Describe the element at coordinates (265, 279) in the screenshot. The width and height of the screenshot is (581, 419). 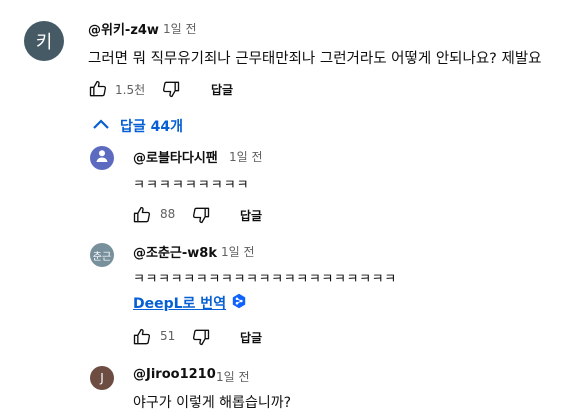
I see `reply-text: ㅋㅋㅋㅋㅋㅋㅋㅋㅋㅋㅋㅋㅋㅋㅋㅋㅋㅋㅋㅋㅋ` at that location.